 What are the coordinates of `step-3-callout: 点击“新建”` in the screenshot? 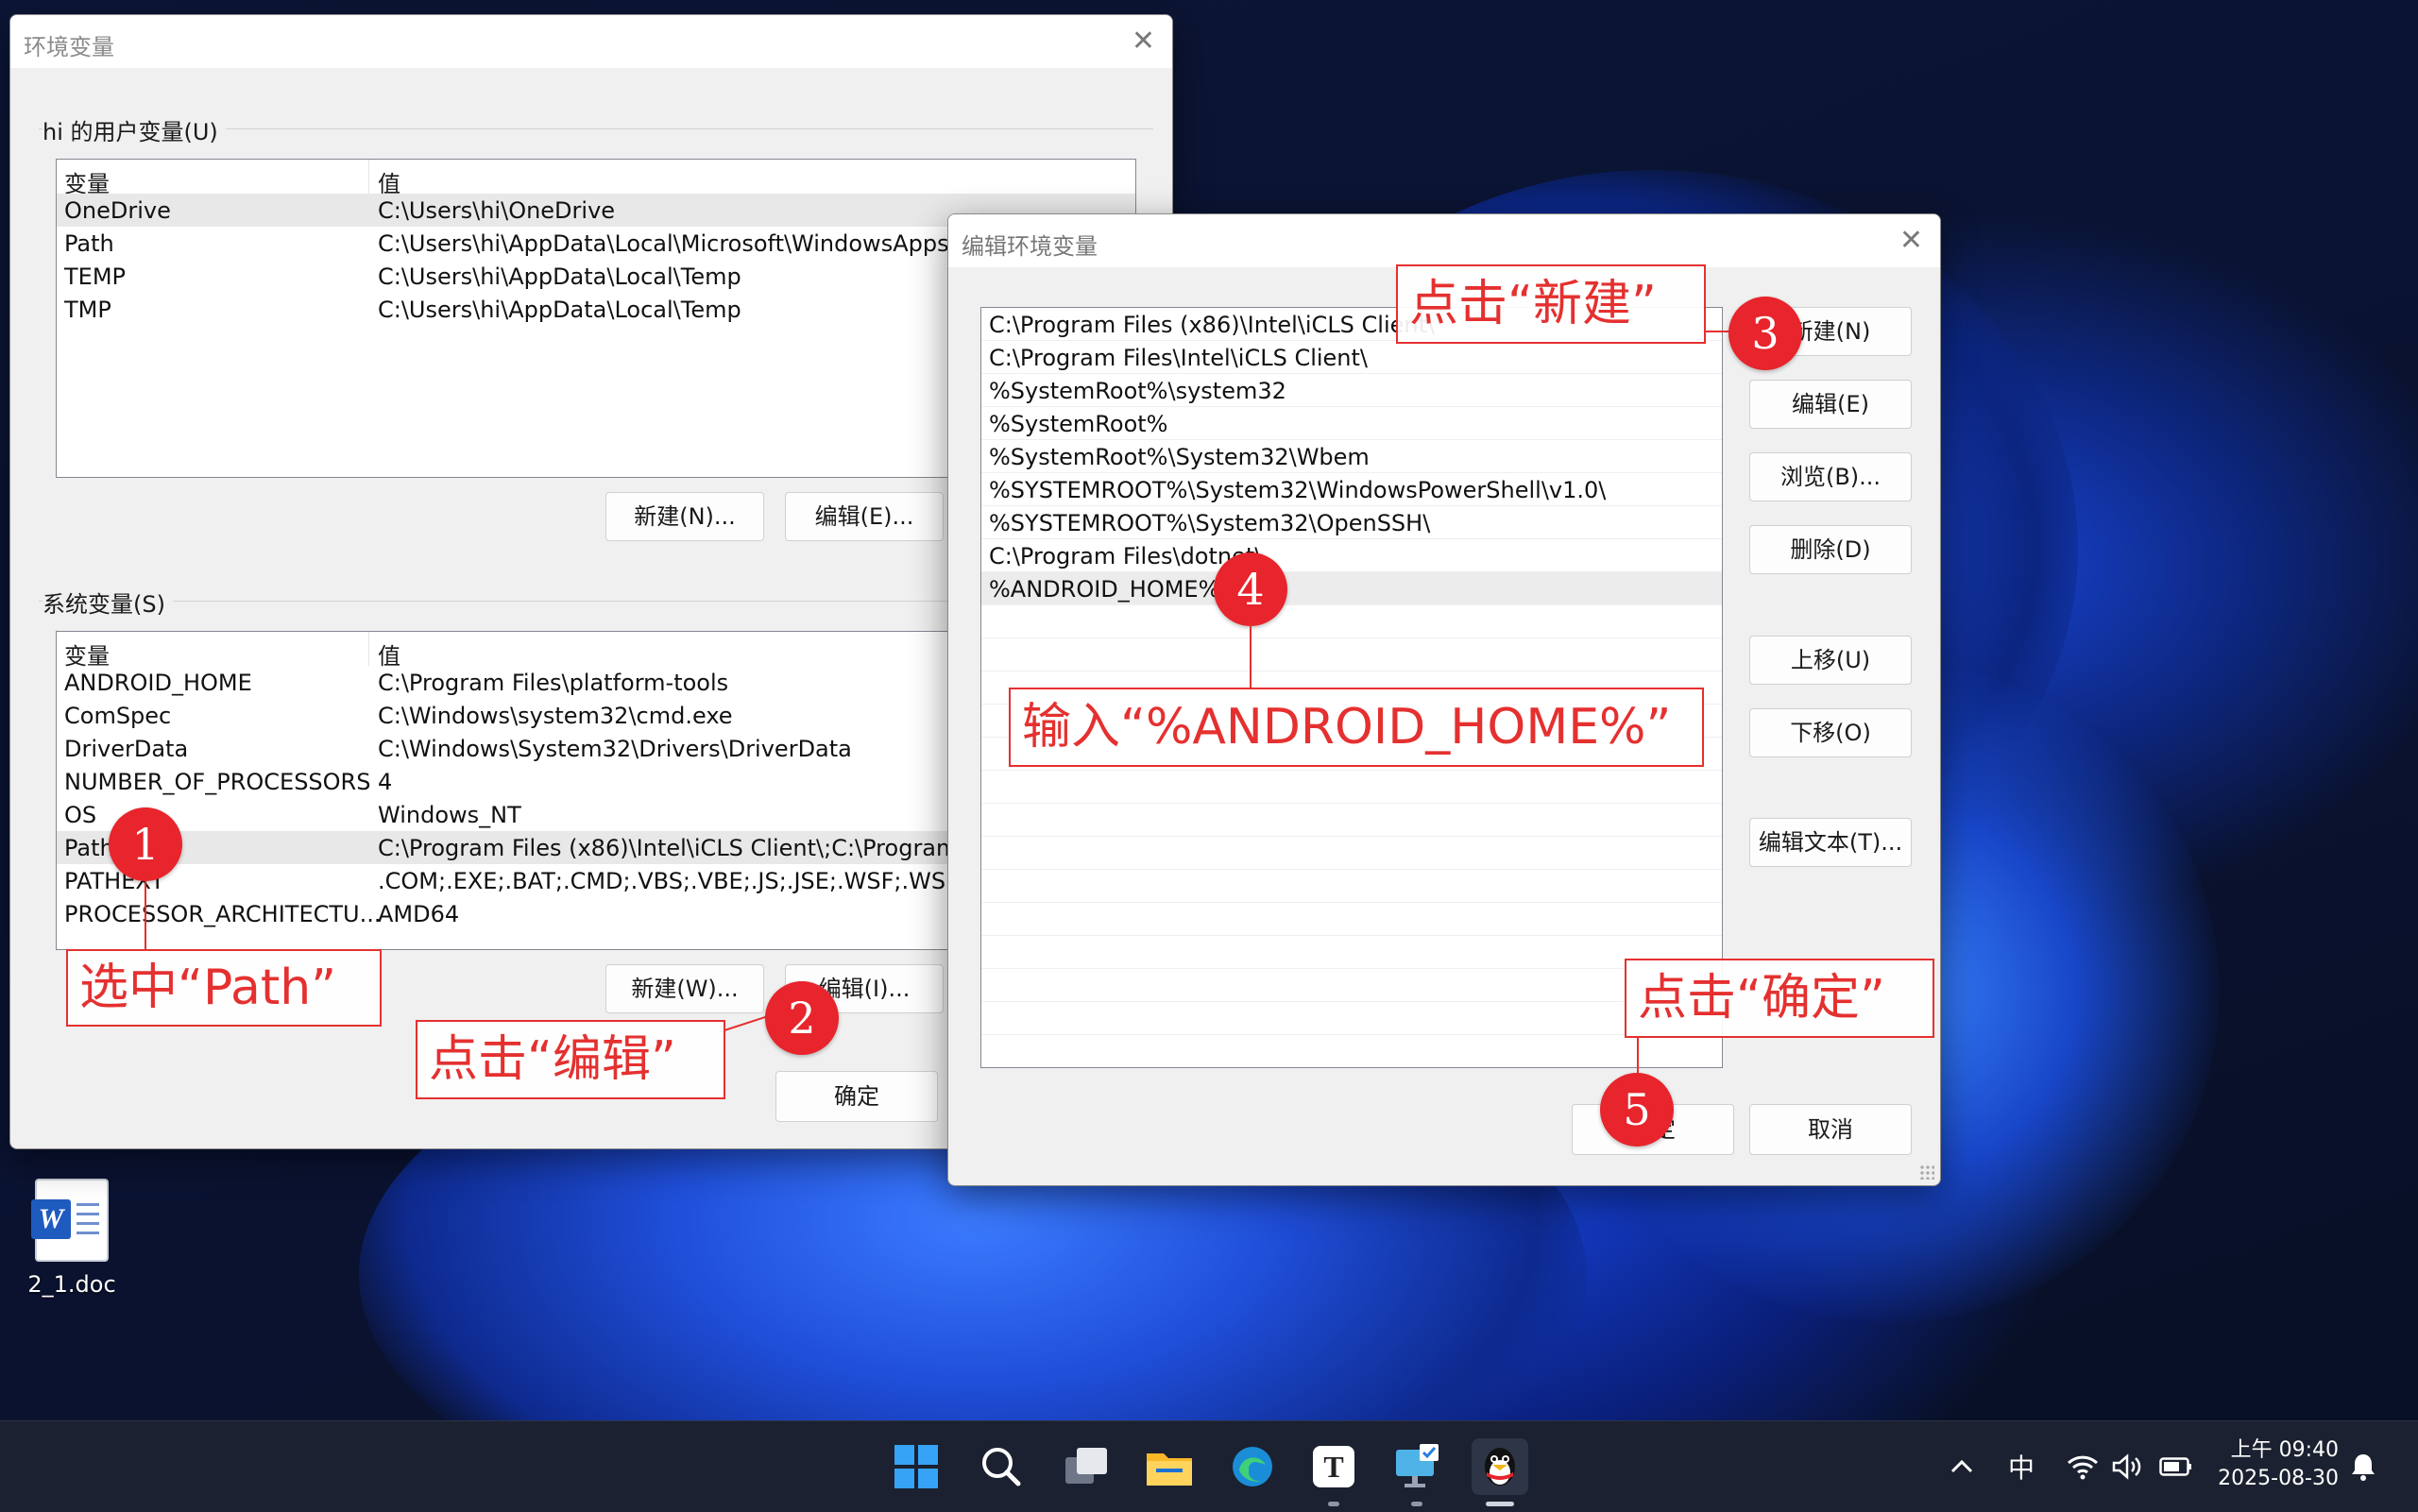 It's located at (1551, 304).